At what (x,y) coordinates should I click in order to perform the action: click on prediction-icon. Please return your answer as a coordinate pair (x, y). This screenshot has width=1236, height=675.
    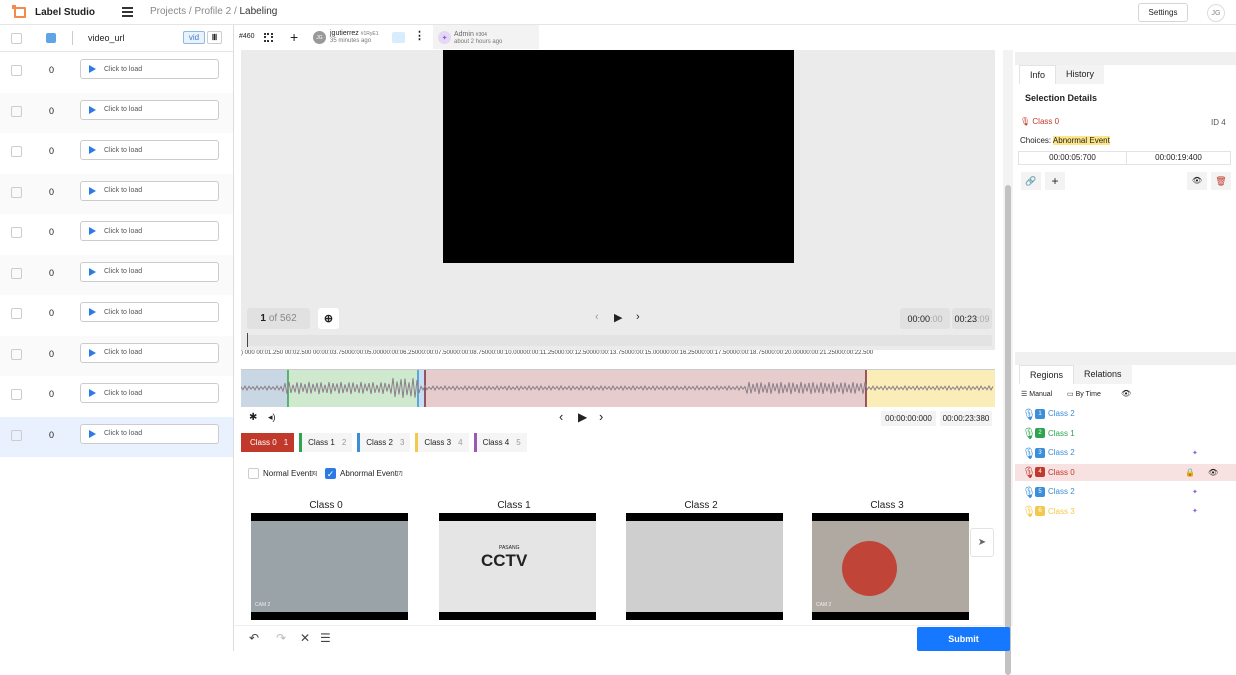
    Looking at the image, I should click on (398, 37).